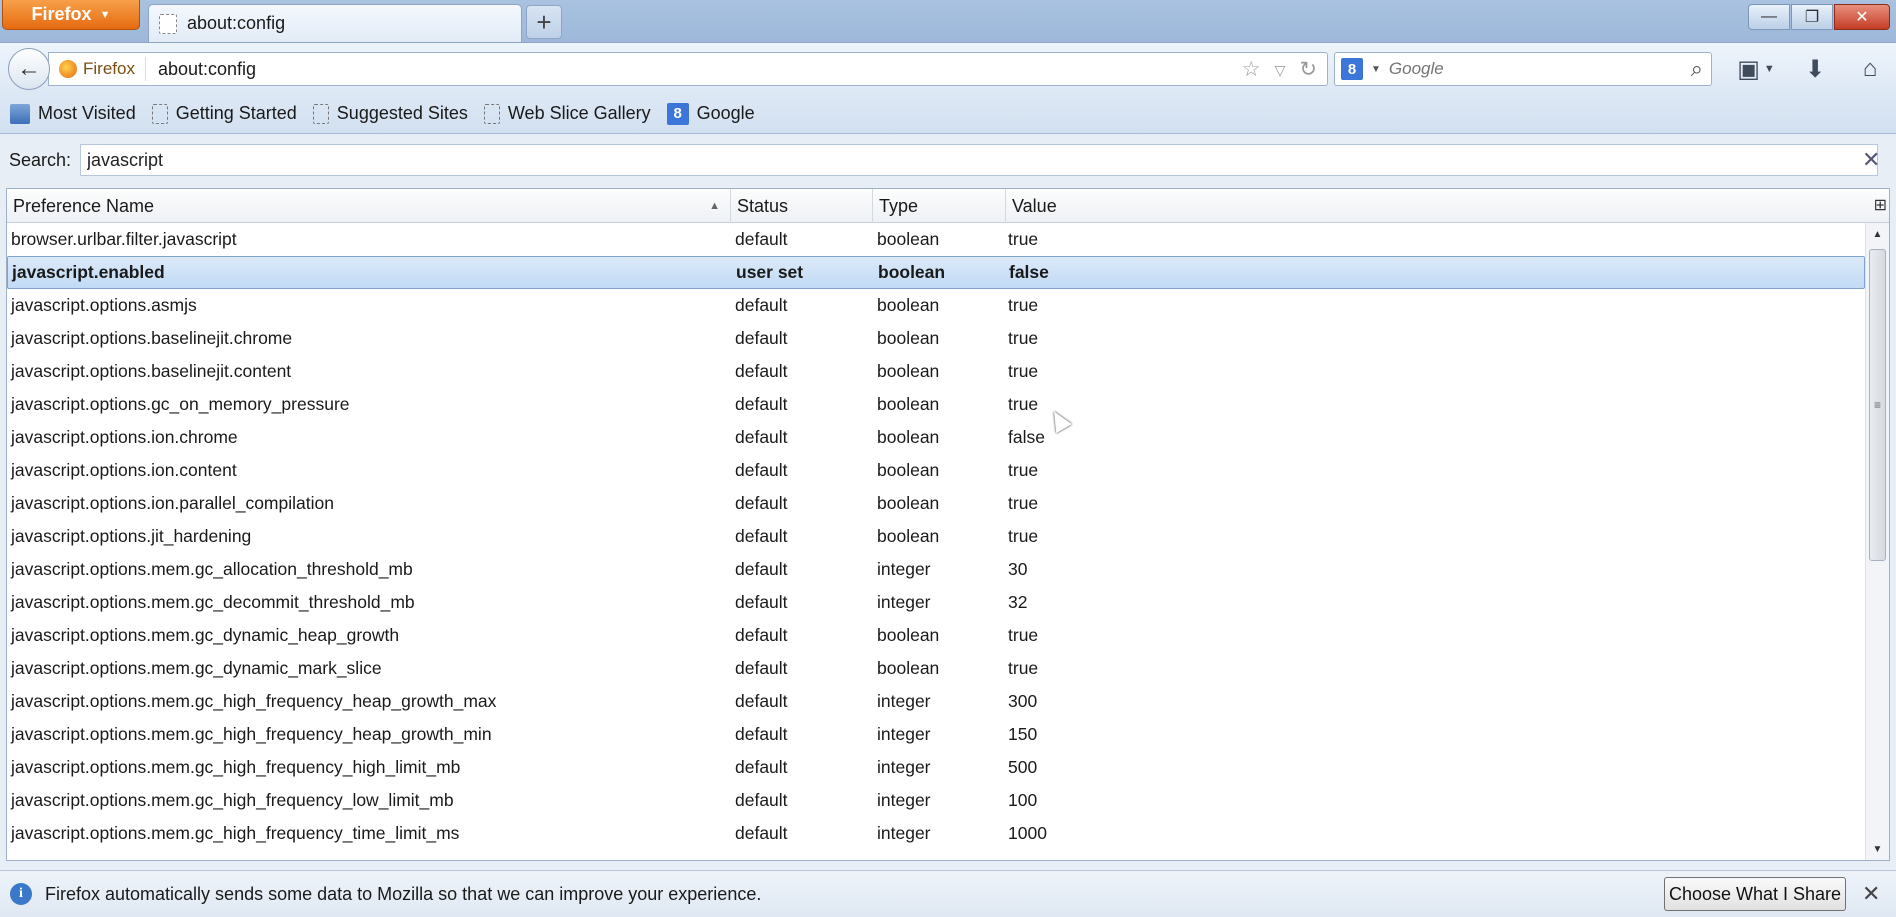 The width and height of the screenshot is (1896, 917). What do you see at coordinates (124, 239) in the screenshot?
I see `pref-name-cell: browser.urlbar.filter.javascript` at bounding box center [124, 239].